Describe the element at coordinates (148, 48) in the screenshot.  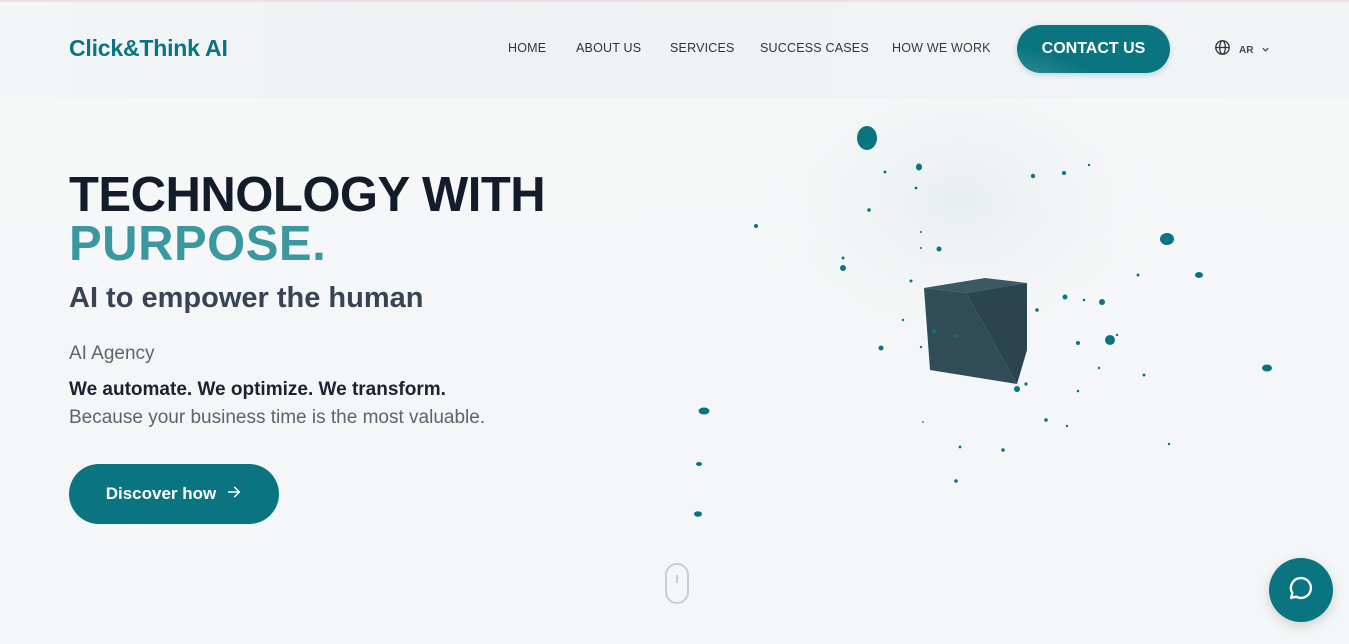
I see `brand-logo: Click&Think AI` at that location.